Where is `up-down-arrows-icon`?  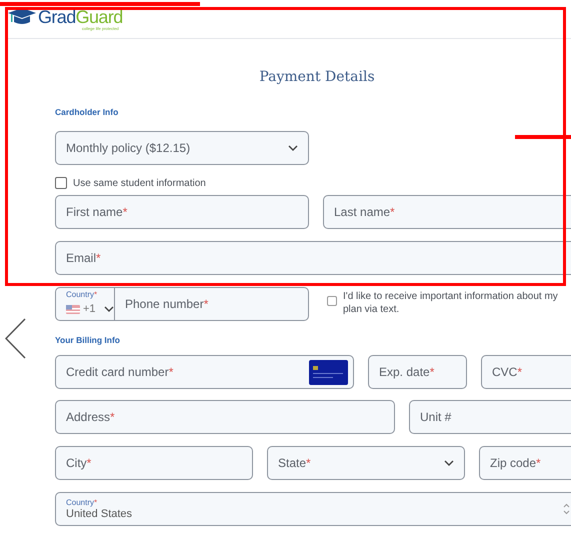 up-down-arrows-icon is located at coordinates (566, 509).